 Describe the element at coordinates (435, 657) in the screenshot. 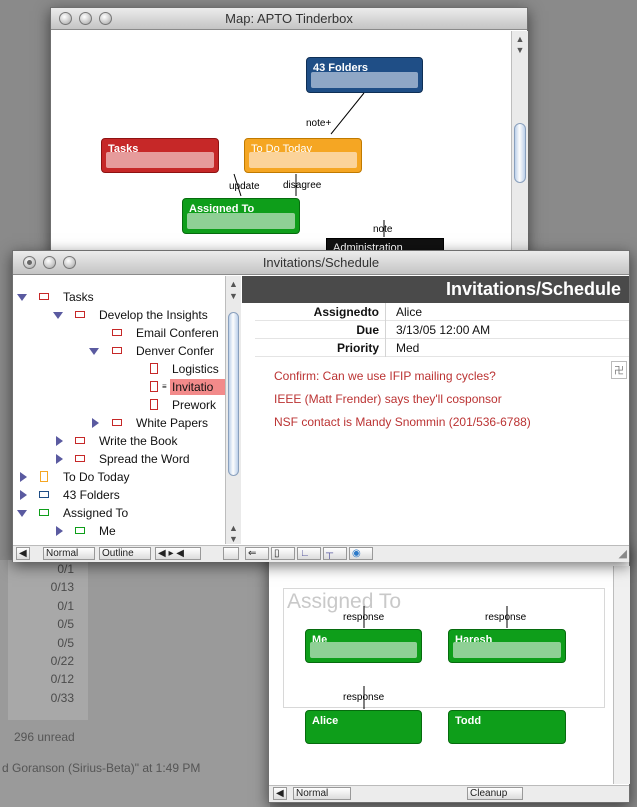

I see `assigned-links` at that location.